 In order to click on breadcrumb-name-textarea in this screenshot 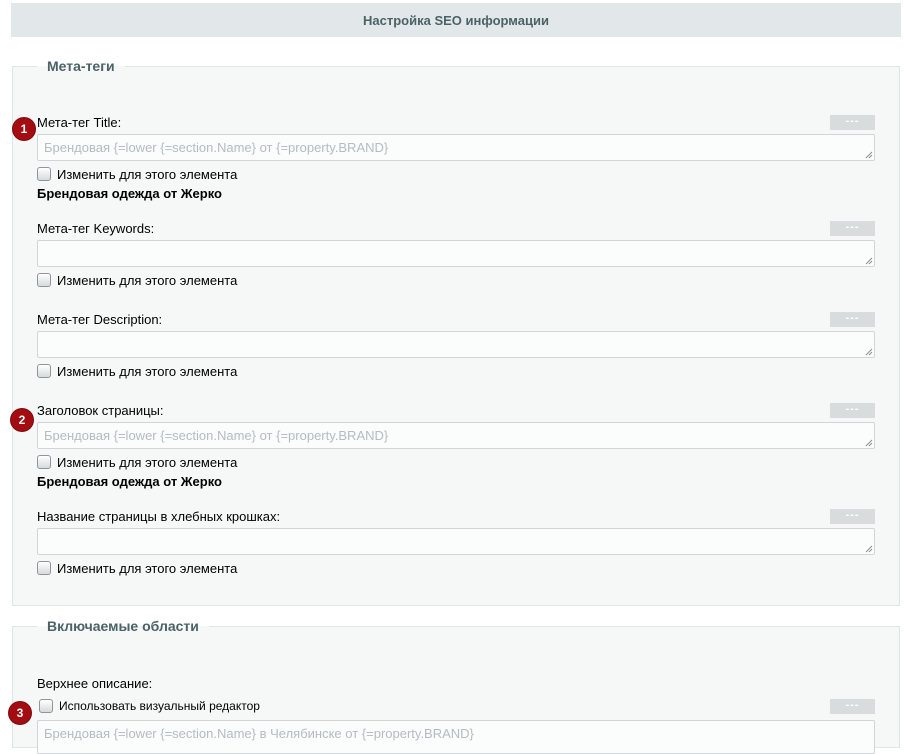, I will do `click(456, 541)`.